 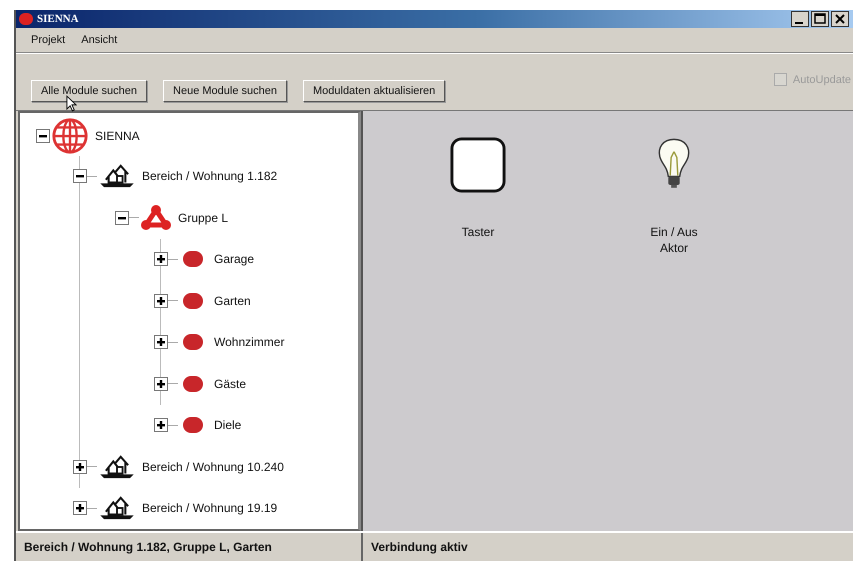 What do you see at coordinates (156, 218) in the screenshot?
I see `triangle-nodes-icon` at bounding box center [156, 218].